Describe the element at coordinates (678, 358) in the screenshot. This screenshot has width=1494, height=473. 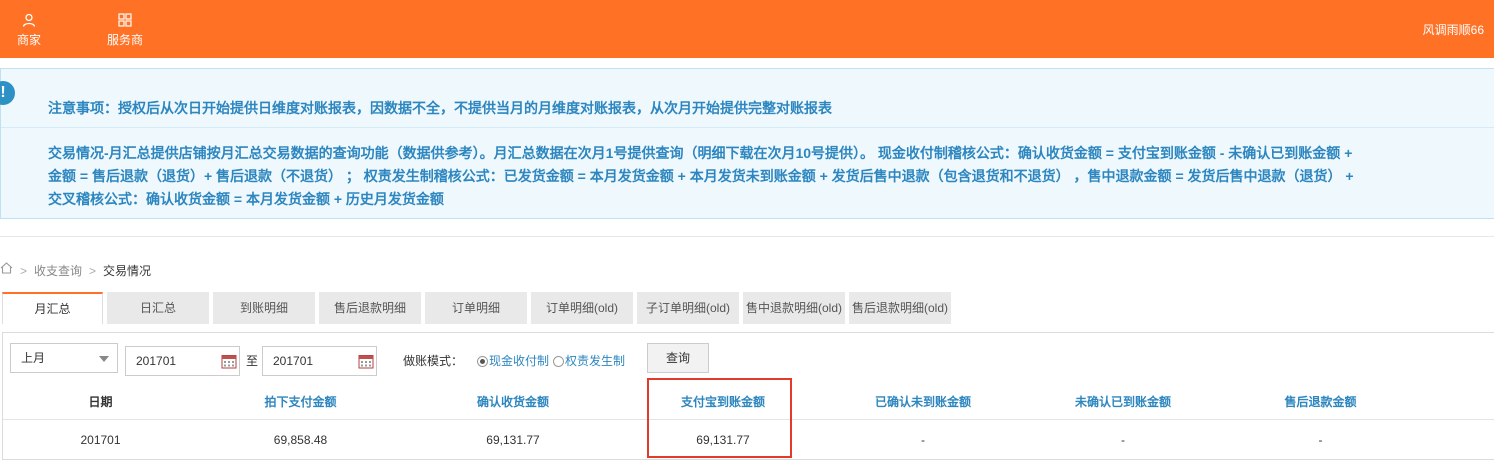
I see `query-button: 查询` at that location.